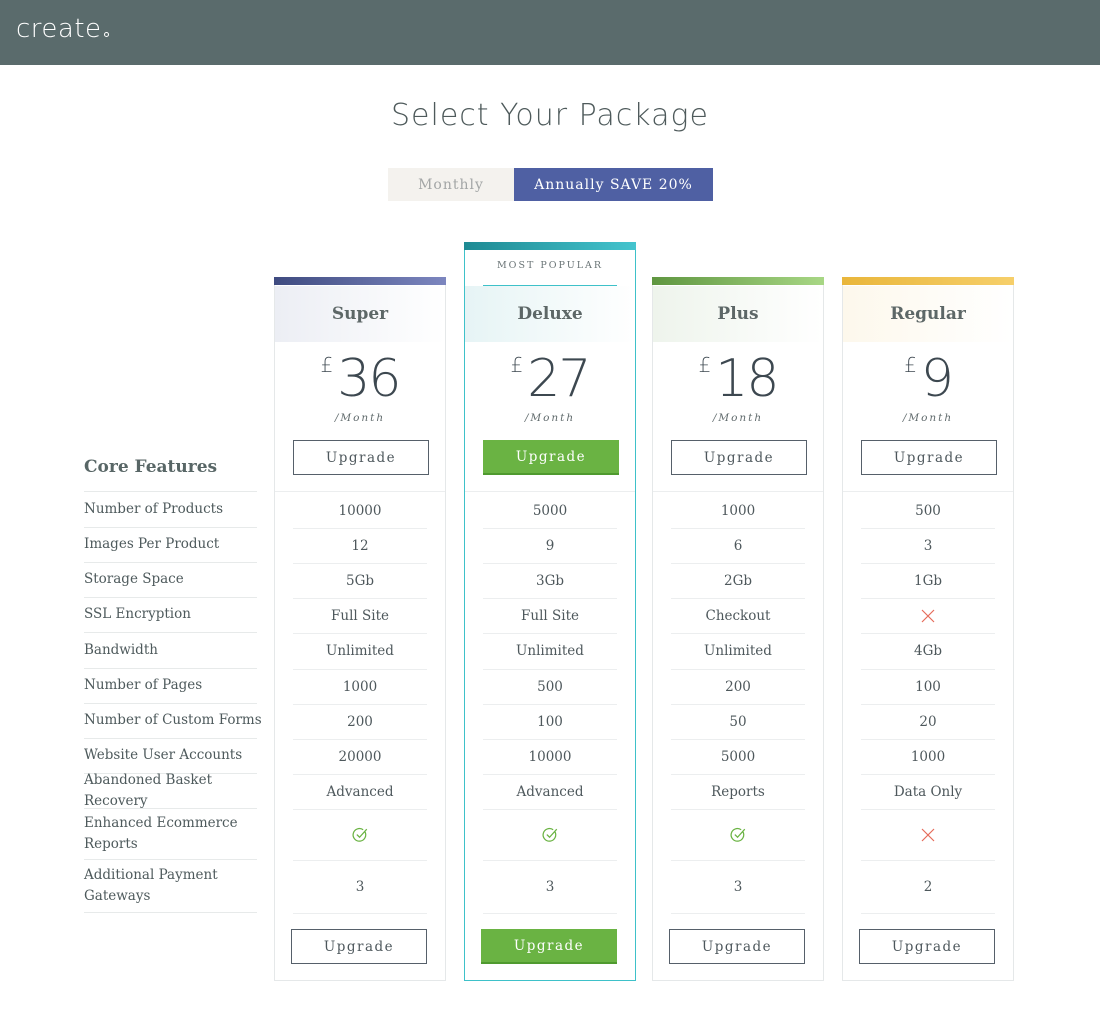 The width and height of the screenshot is (1100, 1020). What do you see at coordinates (151, 885) in the screenshot?
I see `feature-label: Additional Payment Gateways` at bounding box center [151, 885].